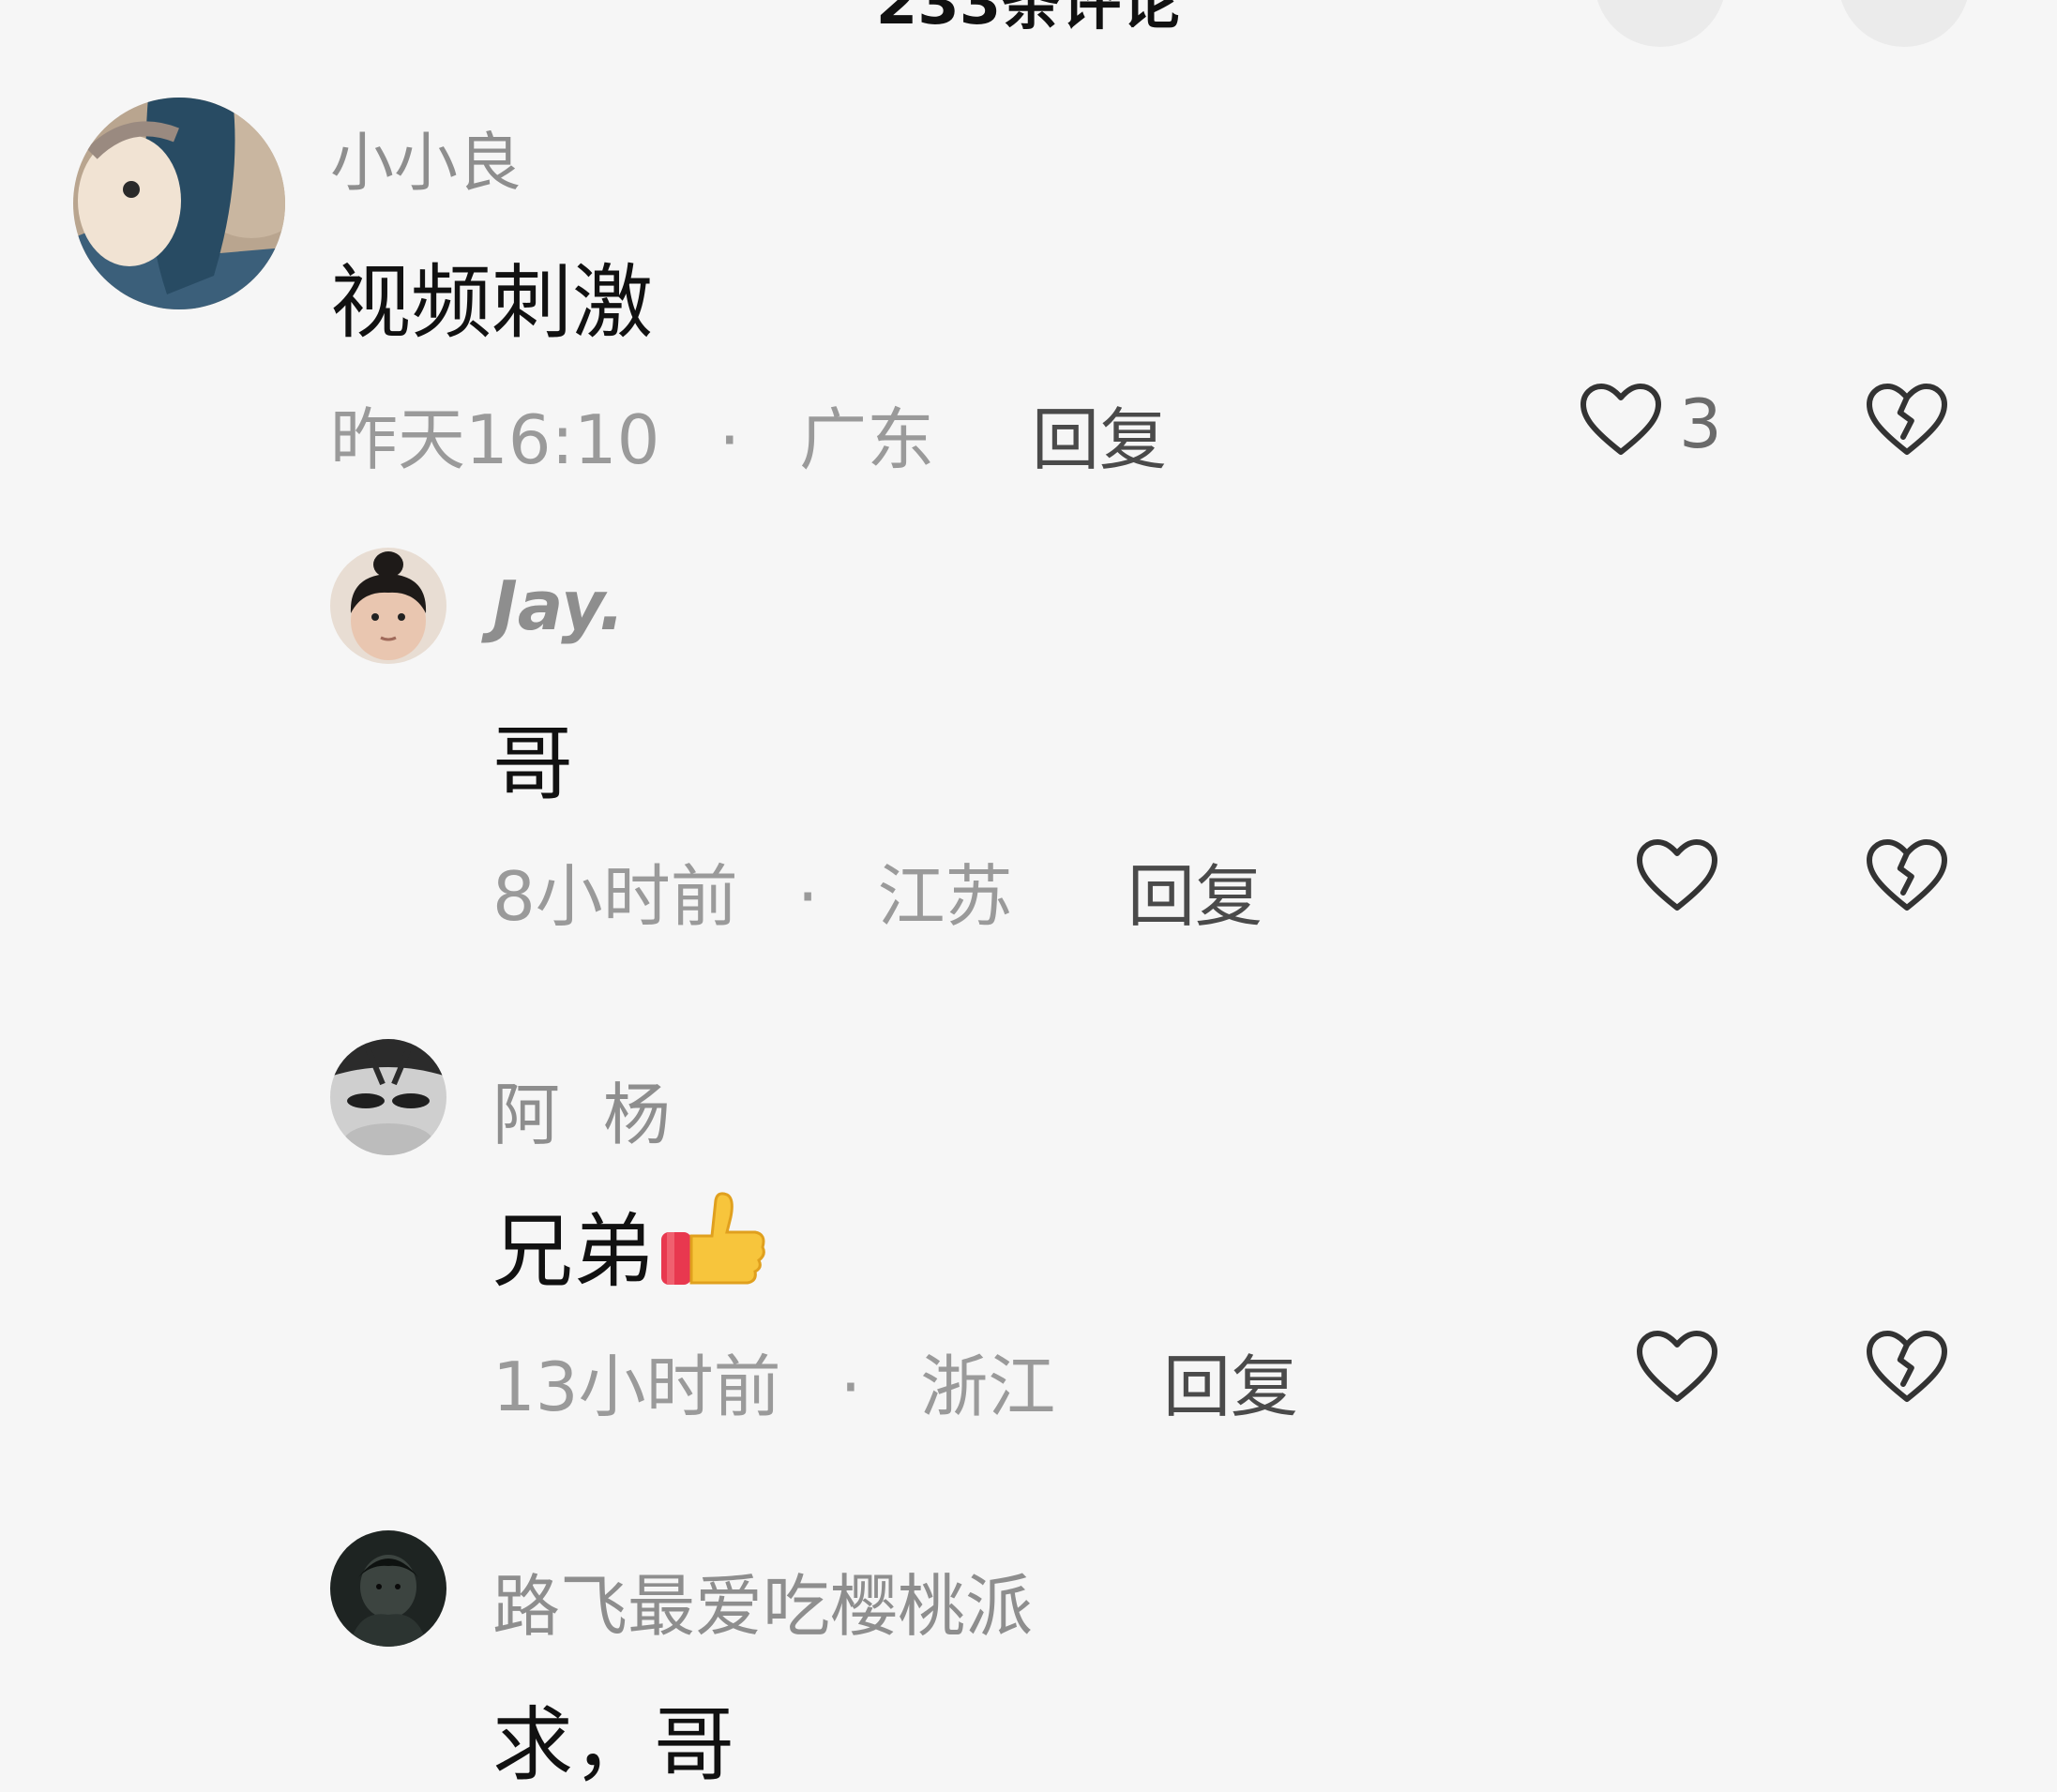  What do you see at coordinates (1700, 423) in the screenshot?
I see `like-count: 3` at bounding box center [1700, 423].